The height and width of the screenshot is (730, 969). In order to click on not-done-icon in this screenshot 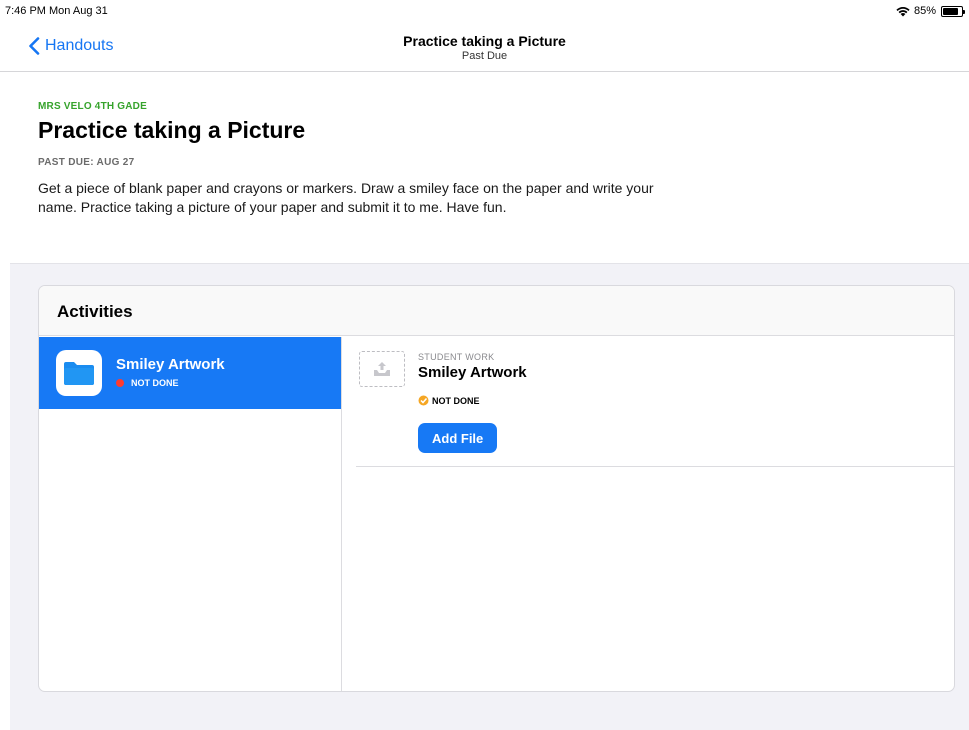, I will do `click(423, 400)`.